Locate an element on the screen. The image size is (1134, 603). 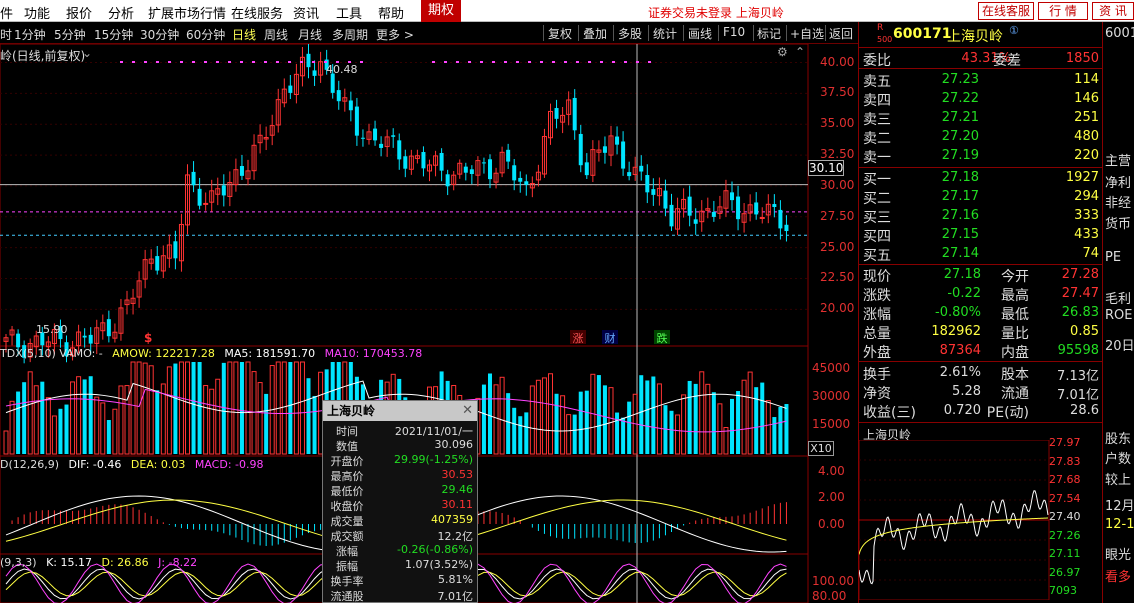
chart-title: 岭(日线,前复权) is located at coordinates (43, 56).